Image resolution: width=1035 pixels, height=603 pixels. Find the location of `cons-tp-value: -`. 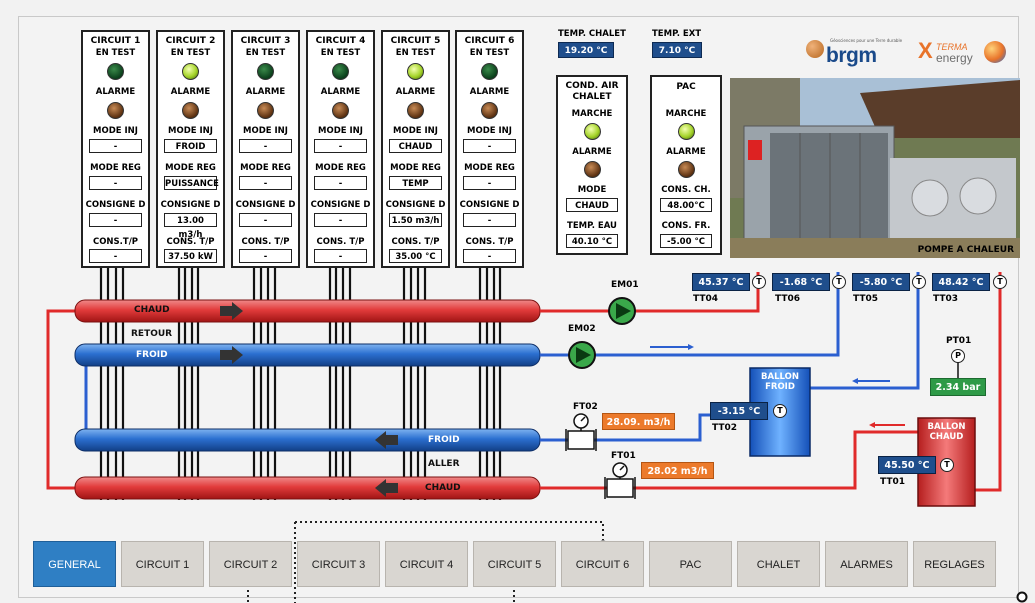

cons-tp-value: - is located at coordinates (340, 256).